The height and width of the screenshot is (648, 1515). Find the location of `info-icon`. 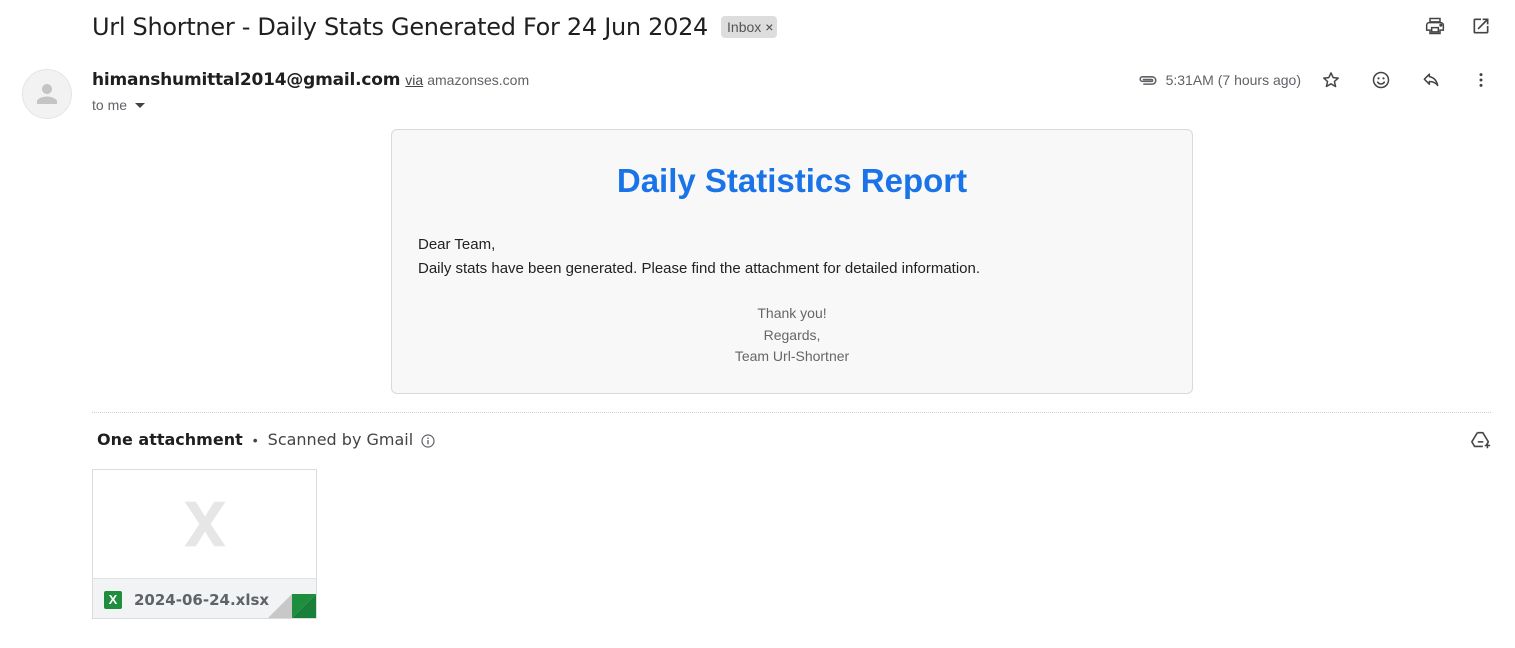

info-icon is located at coordinates (428, 440).